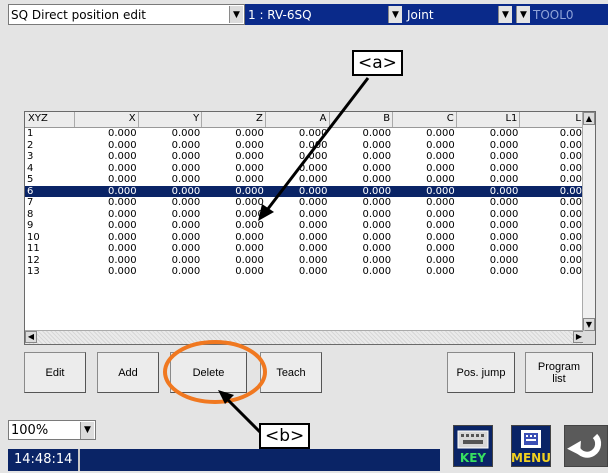 This screenshot has height=473, width=608. I want to click on table-row: 7 0.000 0.000 0.000 0.000 0.000 0.000 0.000 0.00, so click(304, 203).